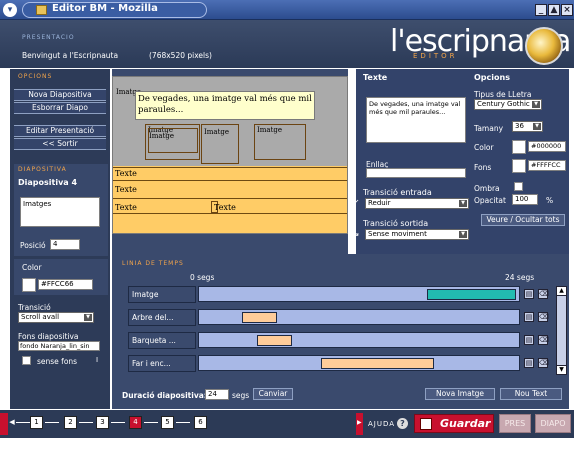 This screenshot has height=459, width=574. I want to click on chevron-down-icon: ▼, so click(88, 317).